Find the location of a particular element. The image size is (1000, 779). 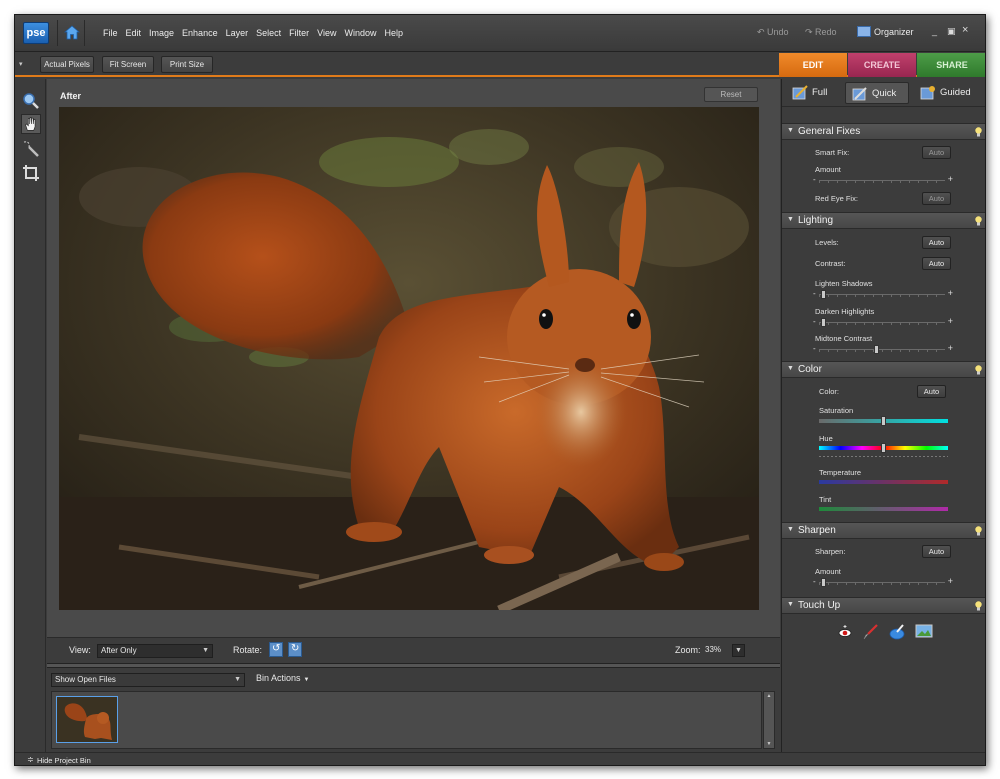

menu-select: Select is located at coordinates (268, 33).